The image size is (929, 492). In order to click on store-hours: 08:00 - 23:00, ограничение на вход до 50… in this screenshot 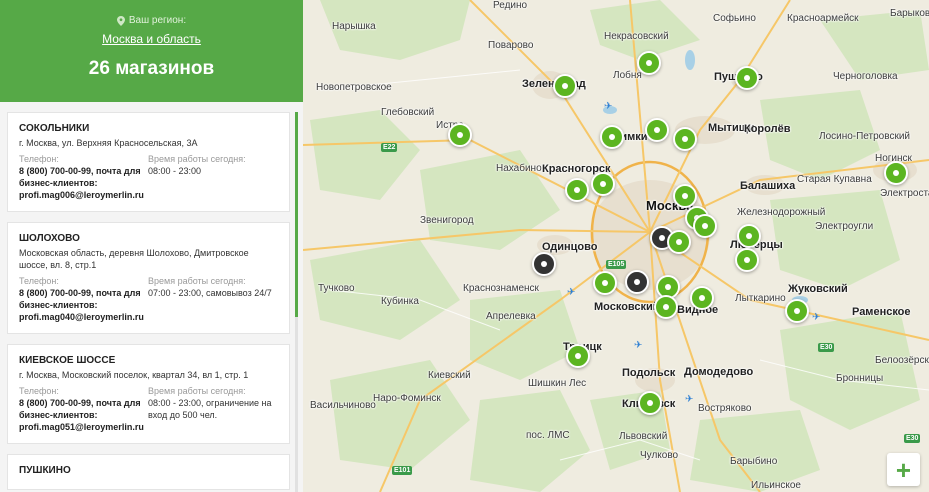, I will do `click(210, 409)`.